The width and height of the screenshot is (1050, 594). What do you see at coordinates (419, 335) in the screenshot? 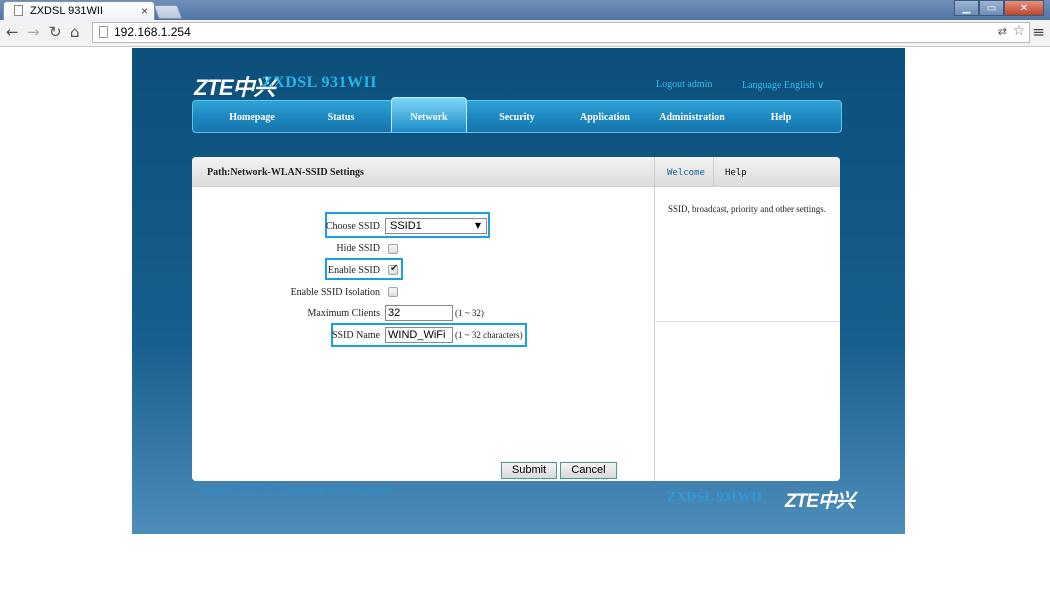
I see `ssid-name-input` at bounding box center [419, 335].